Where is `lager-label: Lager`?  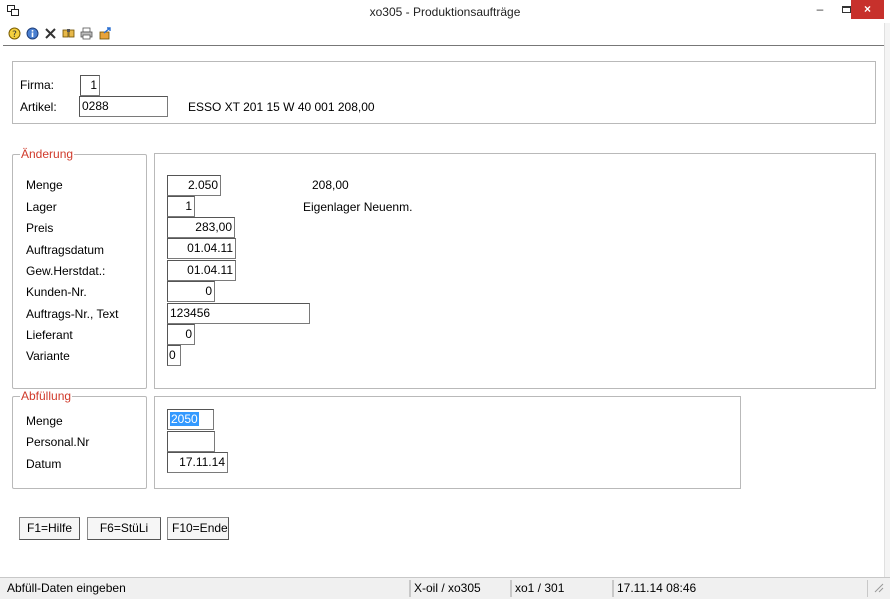
lager-label: Lager is located at coordinates (41, 207).